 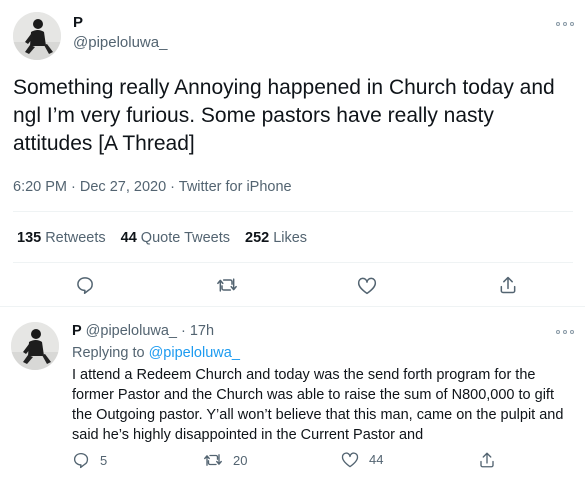 What do you see at coordinates (75, 238) in the screenshot?
I see `retweets-label: Retweets` at bounding box center [75, 238].